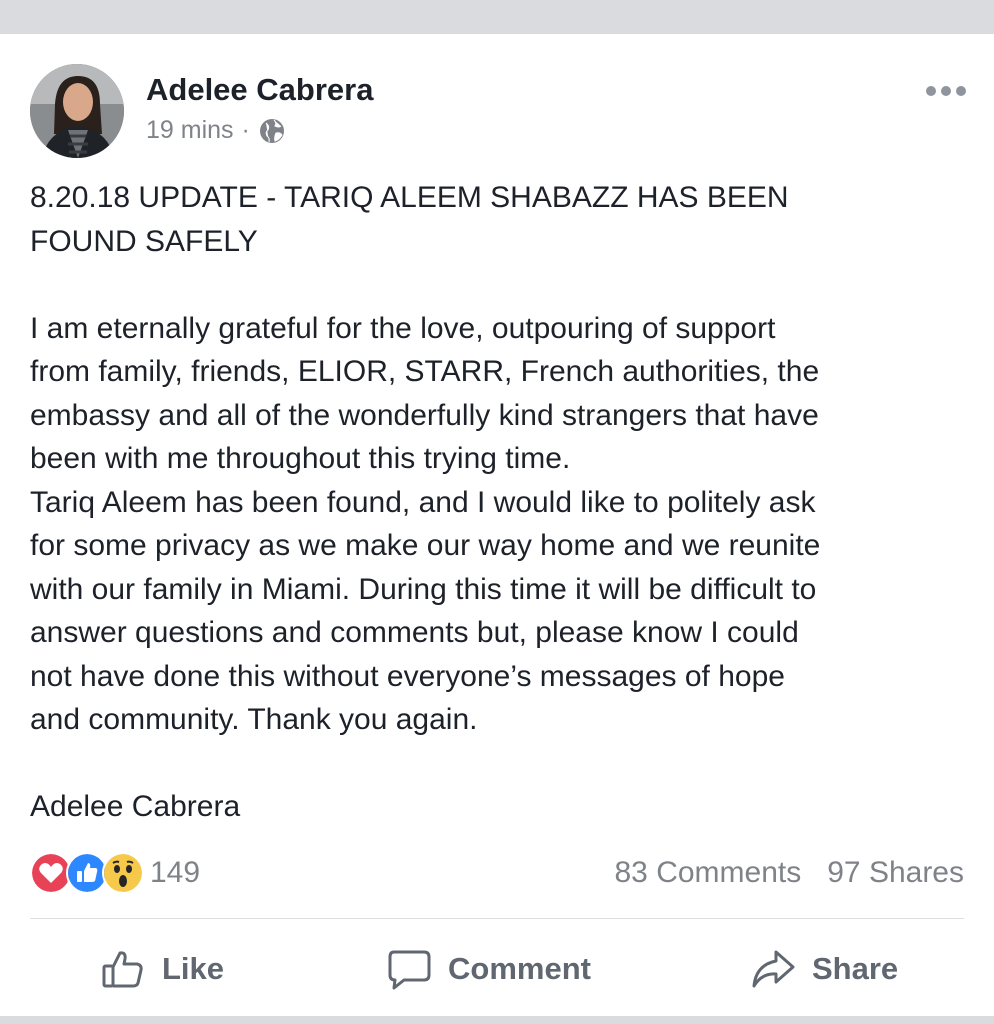  What do you see at coordinates (409, 970) in the screenshot?
I see `comment-bubble-icon` at bounding box center [409, 970].